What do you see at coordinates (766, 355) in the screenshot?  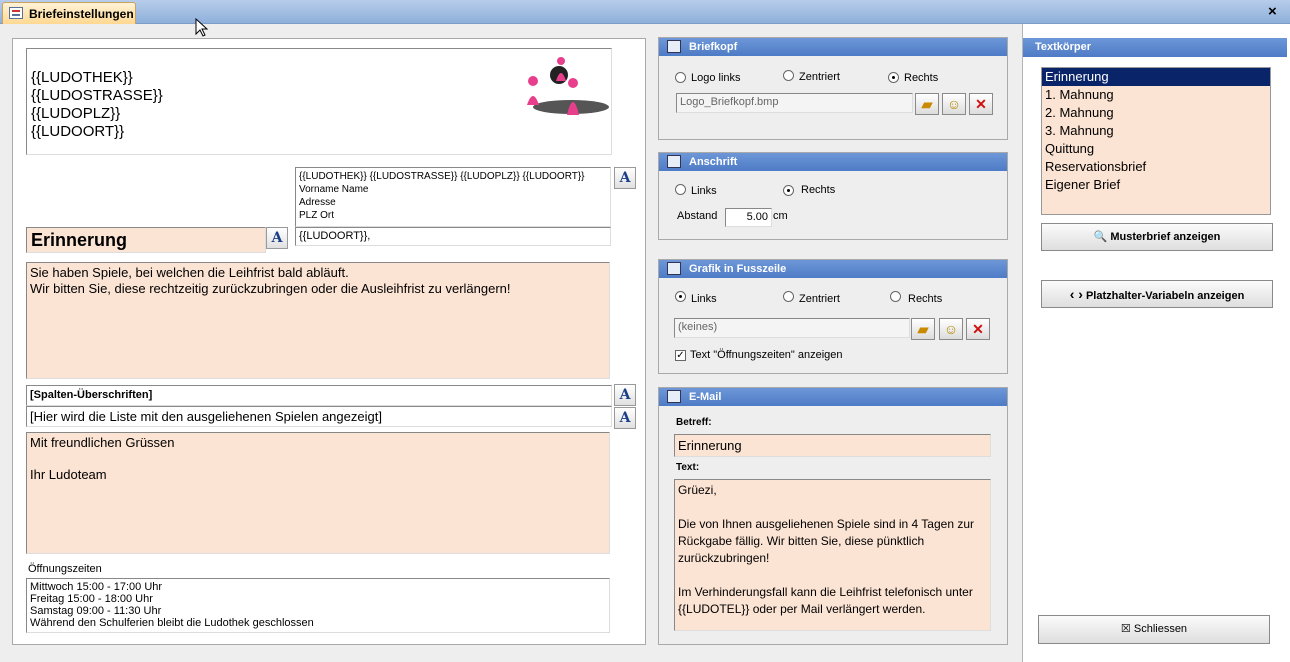 I see `checkbox-label: Text "Öffnungszeiten" anzeigen` at bounding box center [766, 355].